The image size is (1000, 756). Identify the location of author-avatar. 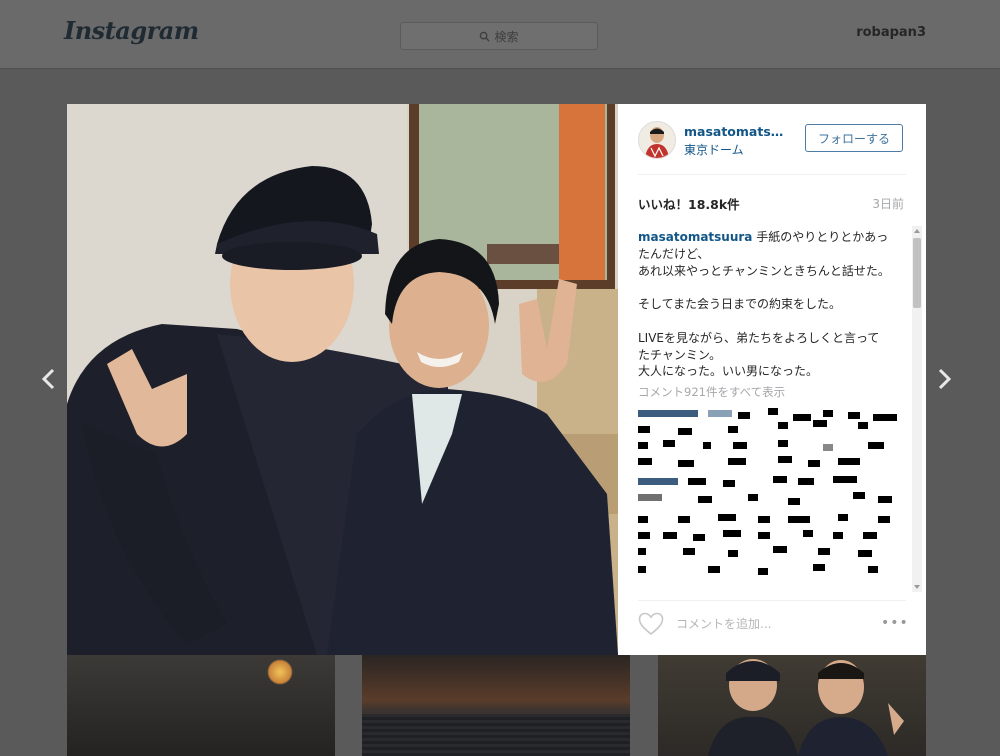
(657, 140).